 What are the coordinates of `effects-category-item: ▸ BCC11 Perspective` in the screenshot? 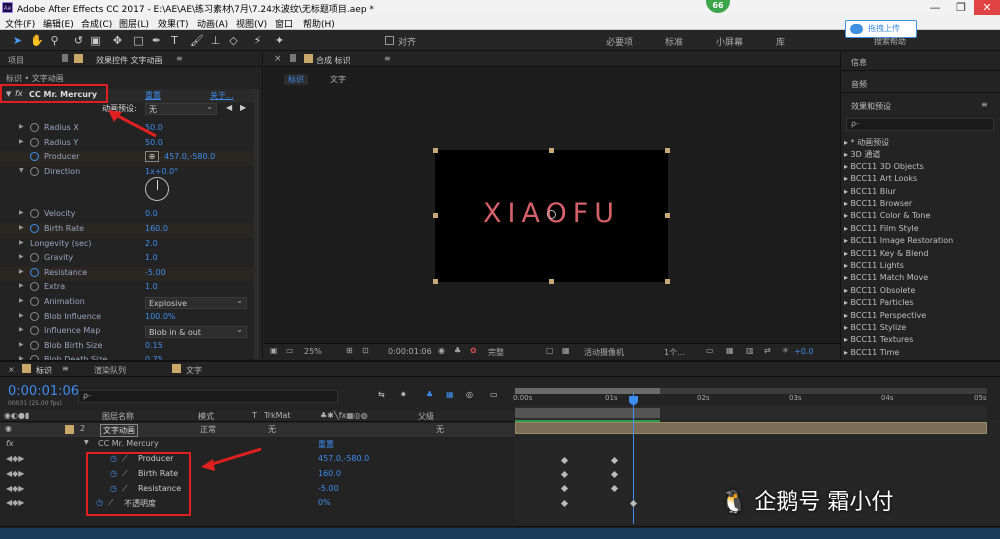 It's located at (885, 315).